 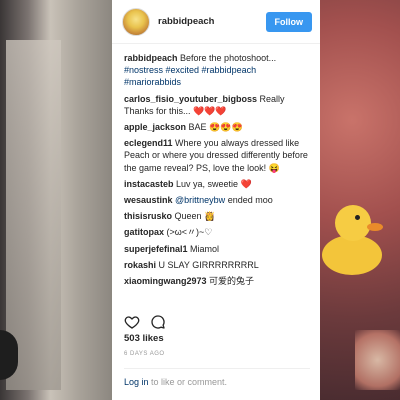 I want to click on comment-username: wesaustink, so click(x=148, y=200).